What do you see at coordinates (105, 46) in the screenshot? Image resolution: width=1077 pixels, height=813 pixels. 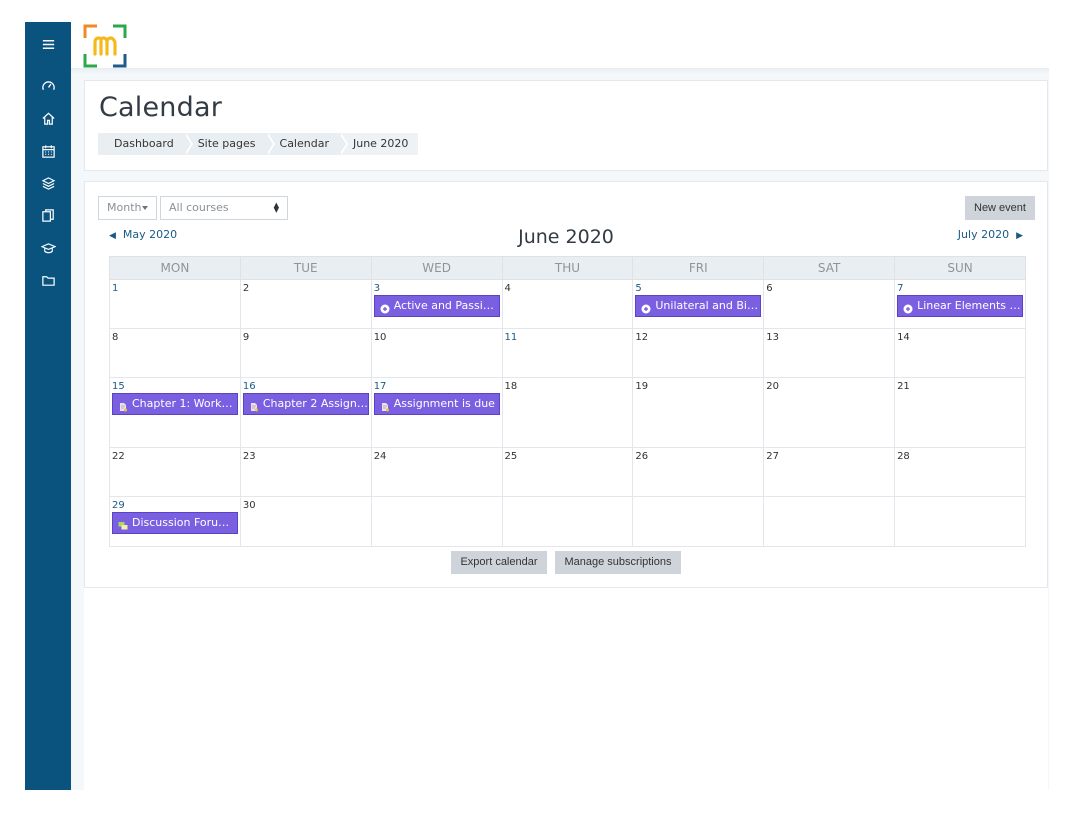 I see `site-logo` at bounding box center [105, 46].